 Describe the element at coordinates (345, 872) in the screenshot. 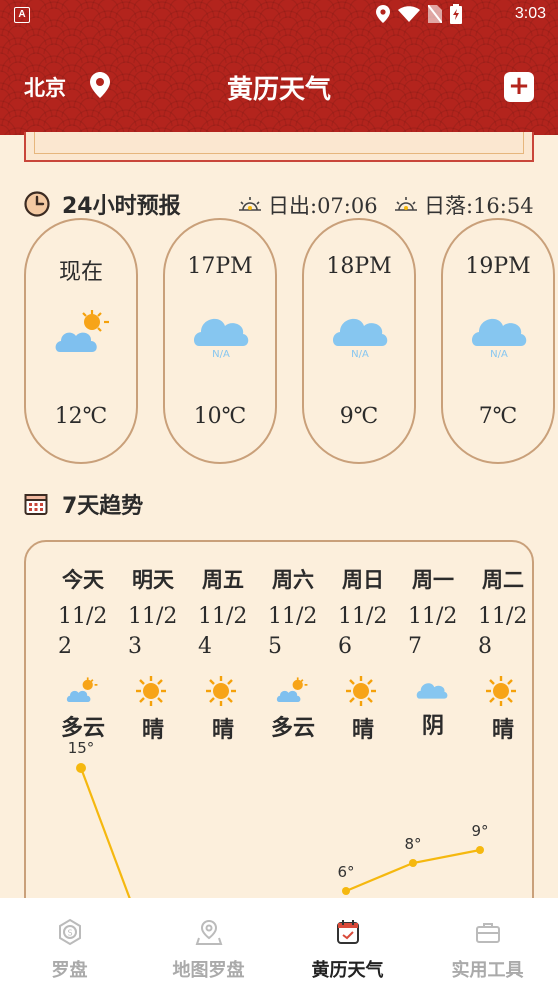

I see `trend-label-4: 6°` at that location.